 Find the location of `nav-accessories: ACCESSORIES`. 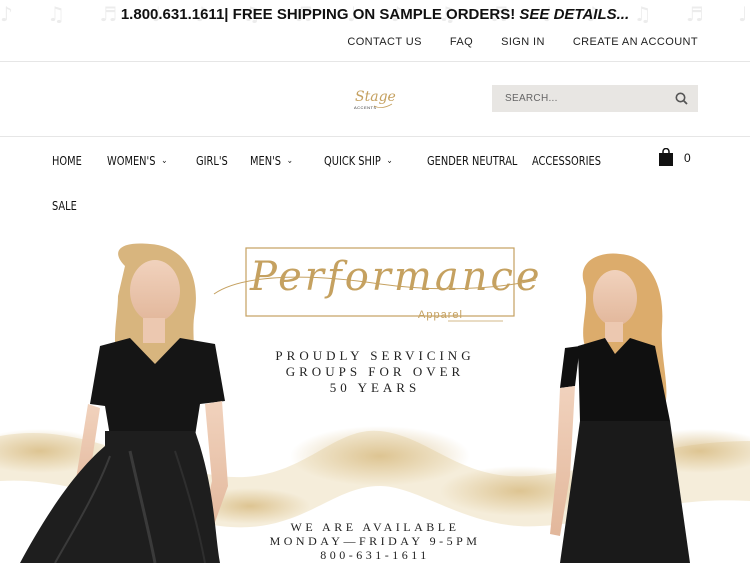

nav-accessories: ACCESSORIES is located at coordinates (566, 161).